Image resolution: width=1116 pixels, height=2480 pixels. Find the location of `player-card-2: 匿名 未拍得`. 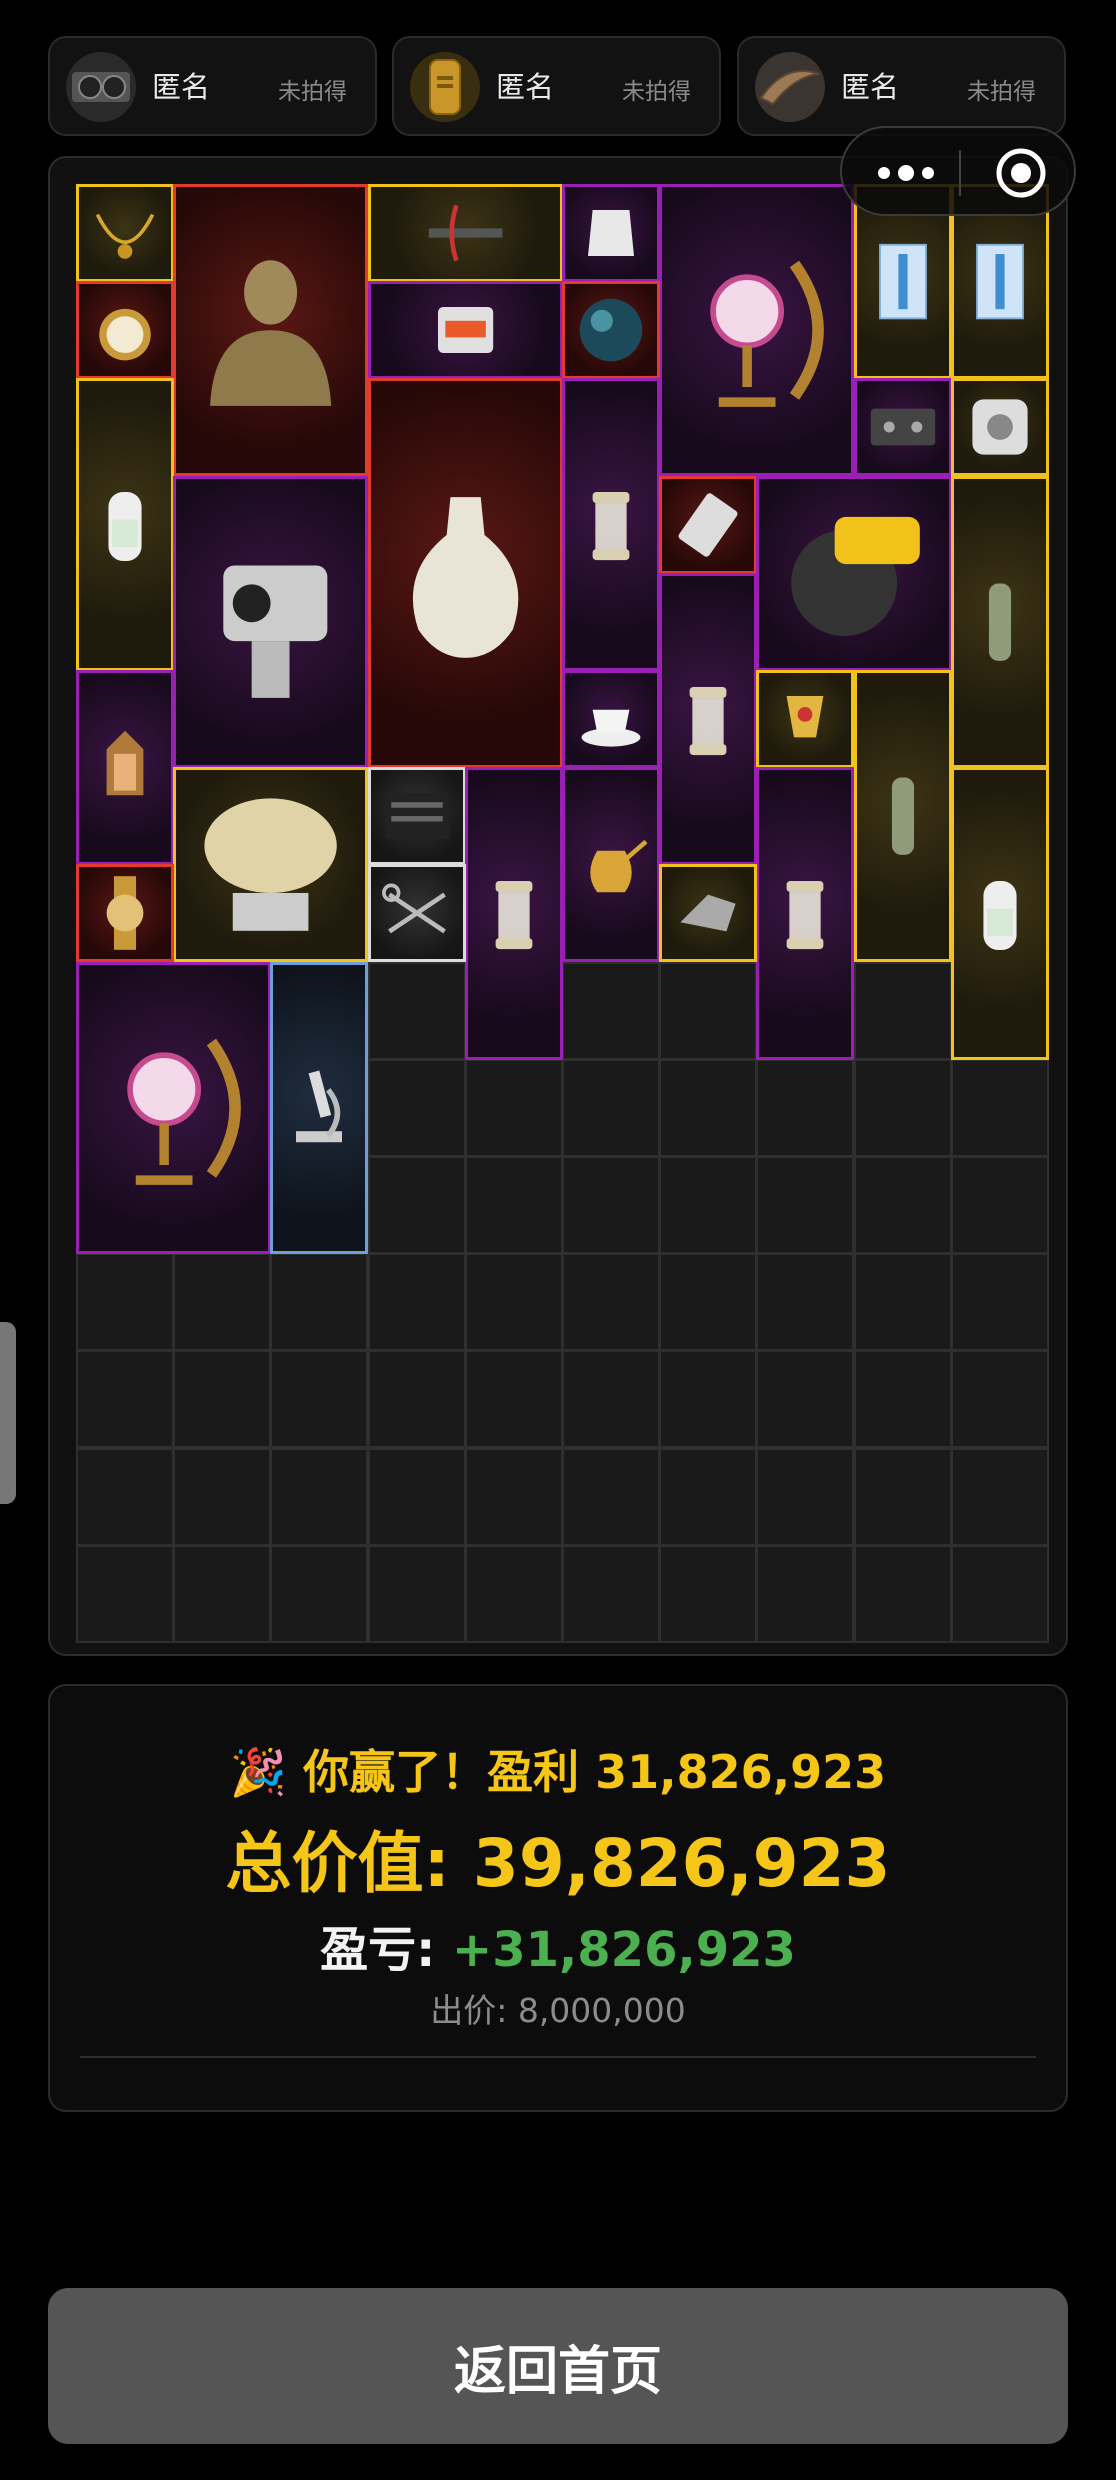

player-card-2: 匿名 未拍得 is located at coordinates (556, 86).